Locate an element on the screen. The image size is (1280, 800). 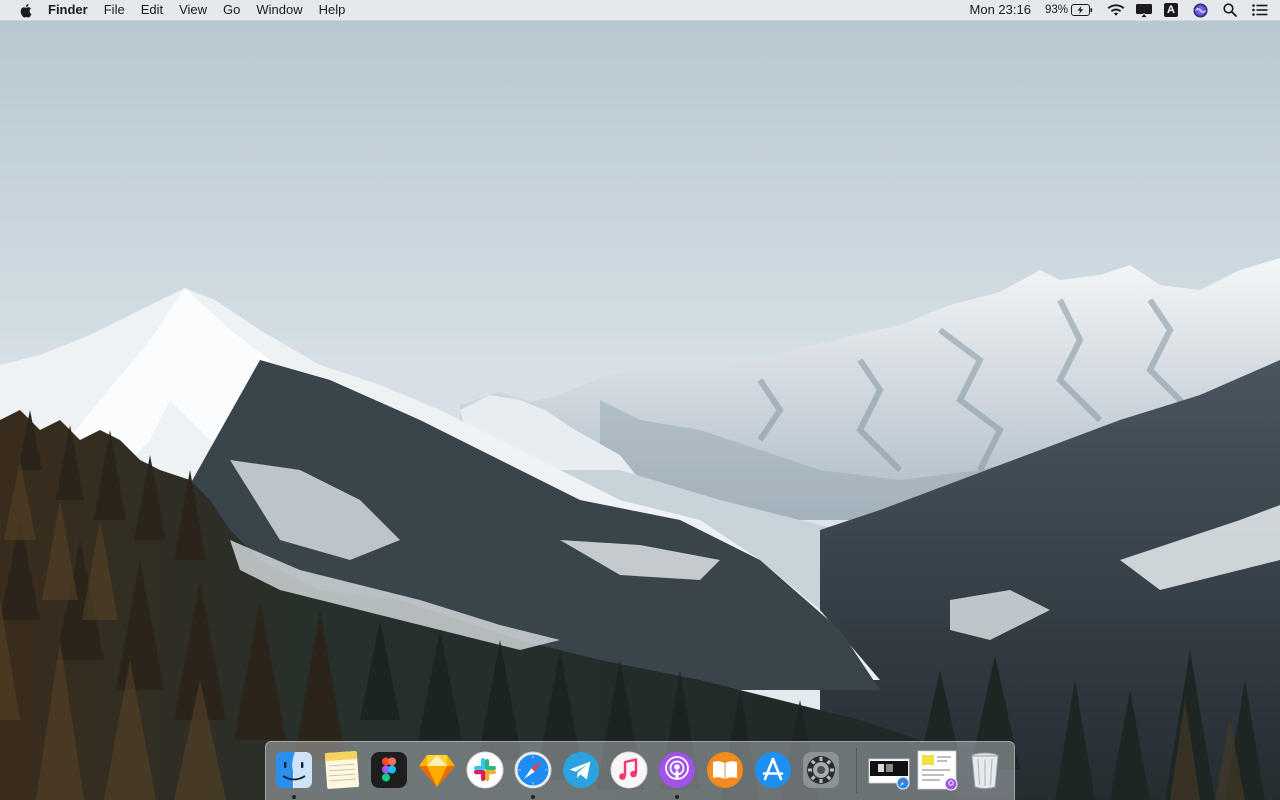
dock-app-books is located at coordinates (725, 770).